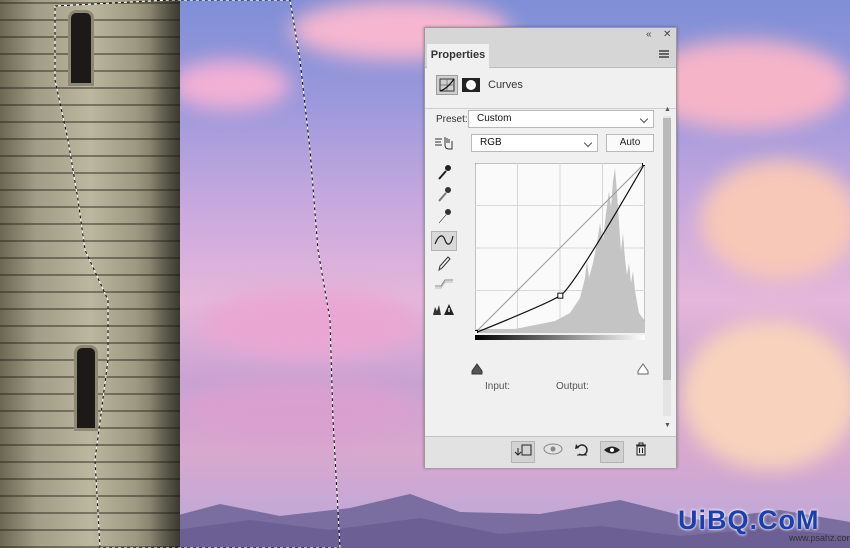 The height and width of the screenshot is (548, 850). What do you see at coordinates (582, 452) in the screenshot?
I see `reset-icon` at bounding box center [582, 452].